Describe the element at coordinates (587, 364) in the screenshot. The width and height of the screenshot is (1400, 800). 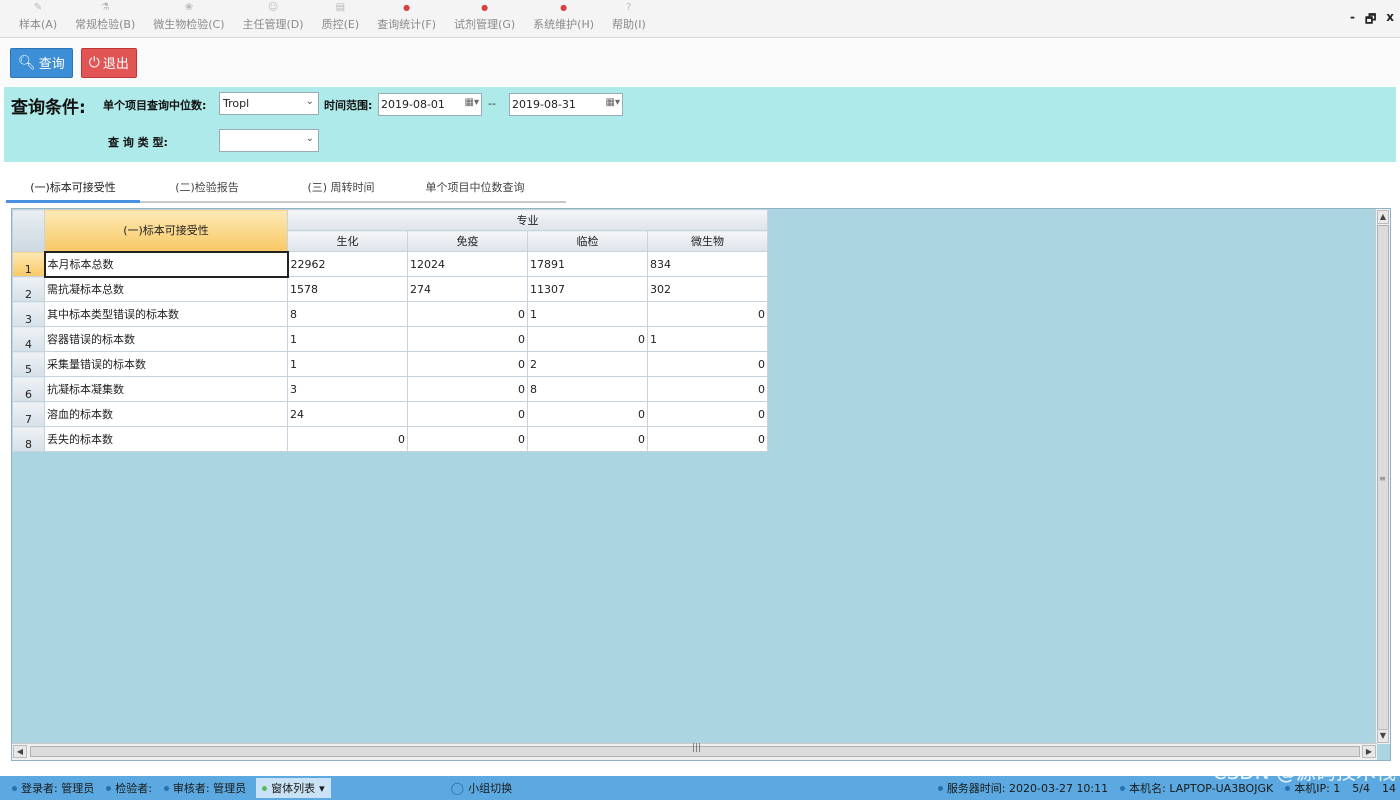
I see `table-cell: 2` at that location.